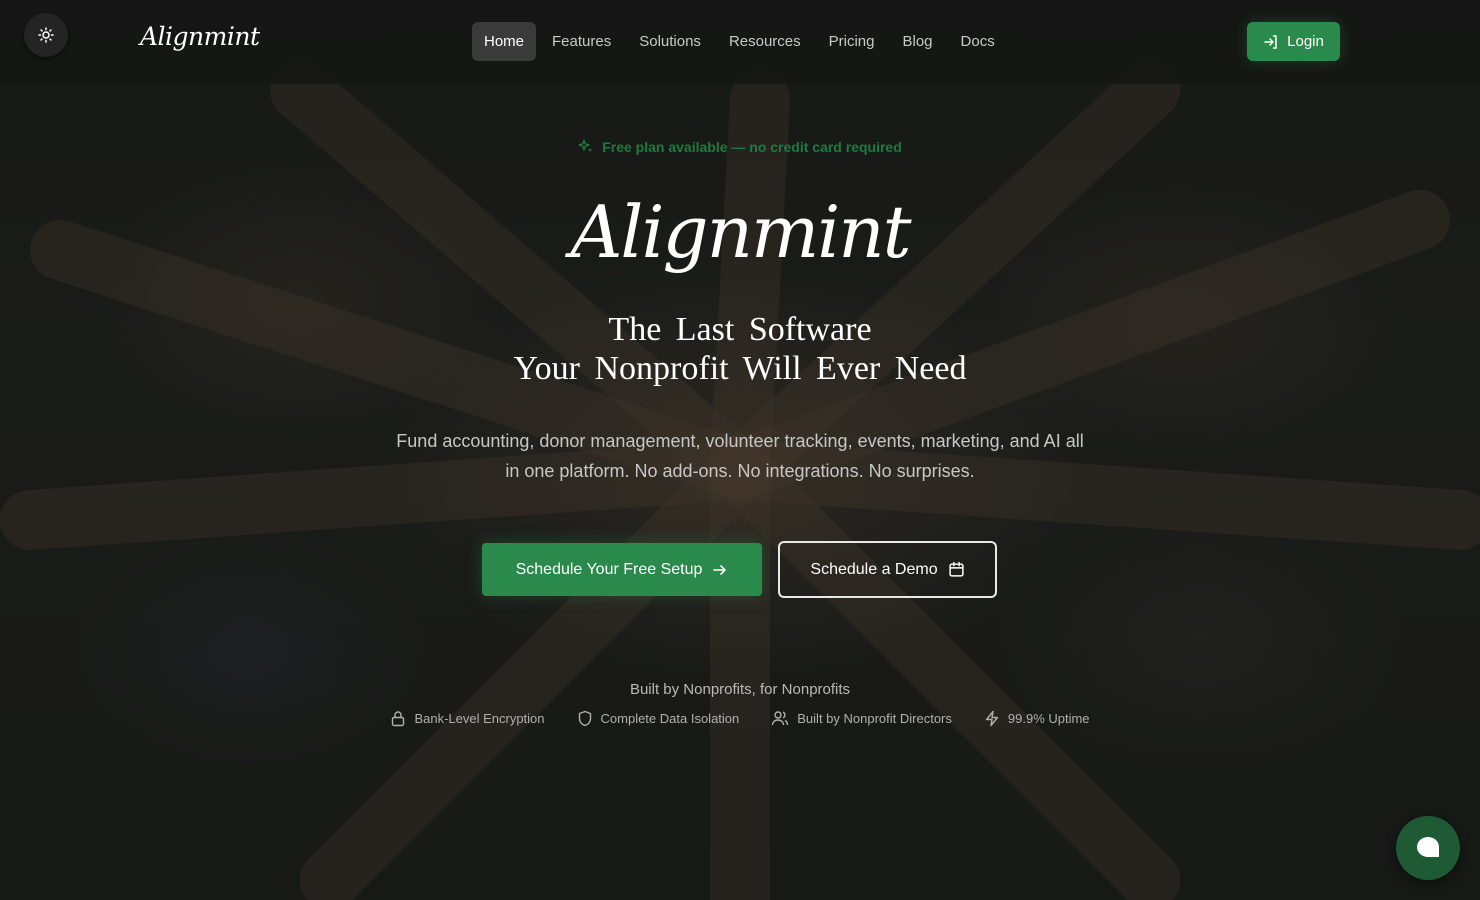 The height and width of the screenshot is (900, 1480). I want to click on hero-logo: Alignmint, so click(740, 232).